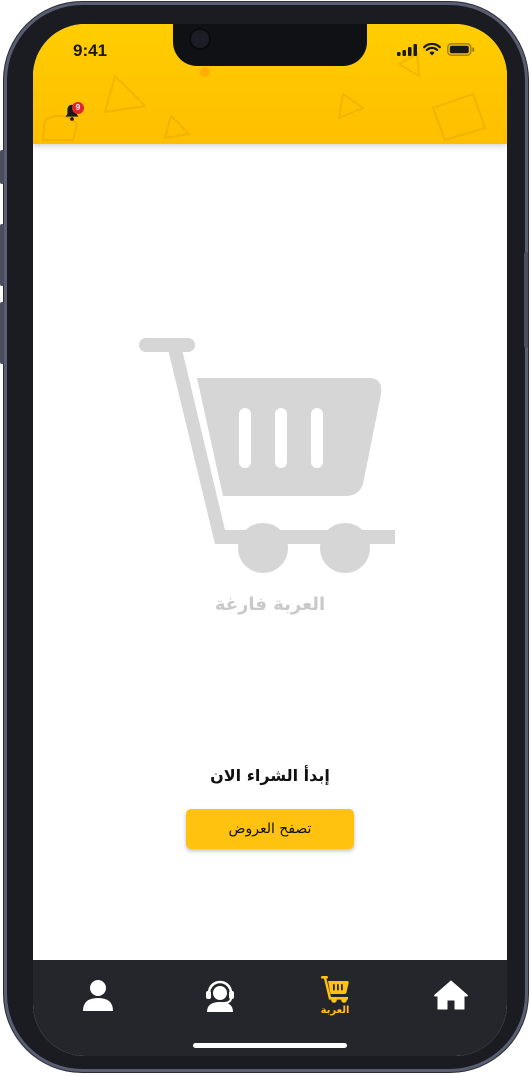 The height and width of the screenshot is (1076, 532). What do you see at coordinates (270, 829) in the screenshot?
I see `browse-offers-button: تصفح العروض` at bounding box center [270, 829].